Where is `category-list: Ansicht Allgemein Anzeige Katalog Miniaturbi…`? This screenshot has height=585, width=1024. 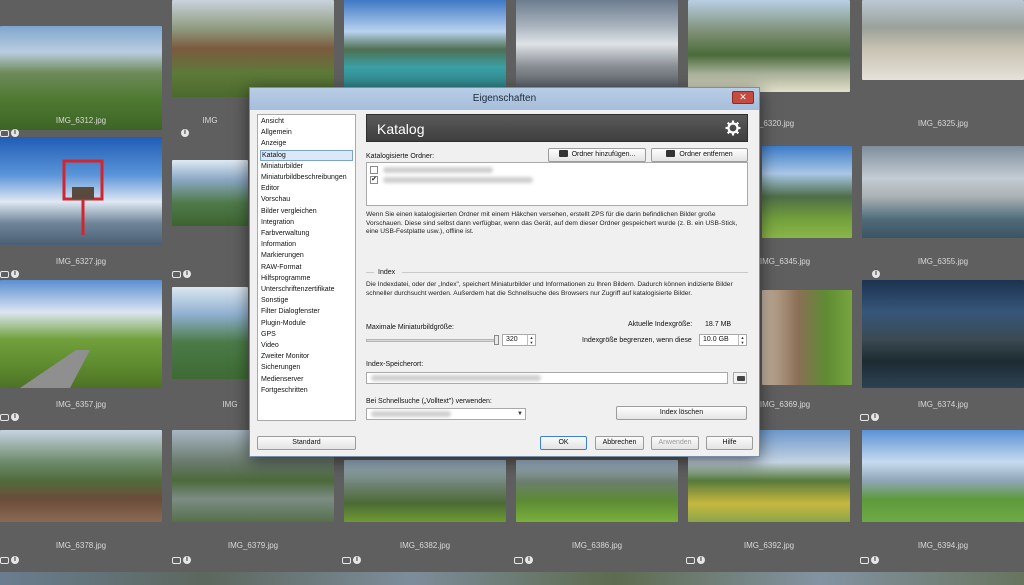
category-list: Ansicht Allgemein Anzeige Katalog Miniaturbi… is located at coordinates (306, 267).